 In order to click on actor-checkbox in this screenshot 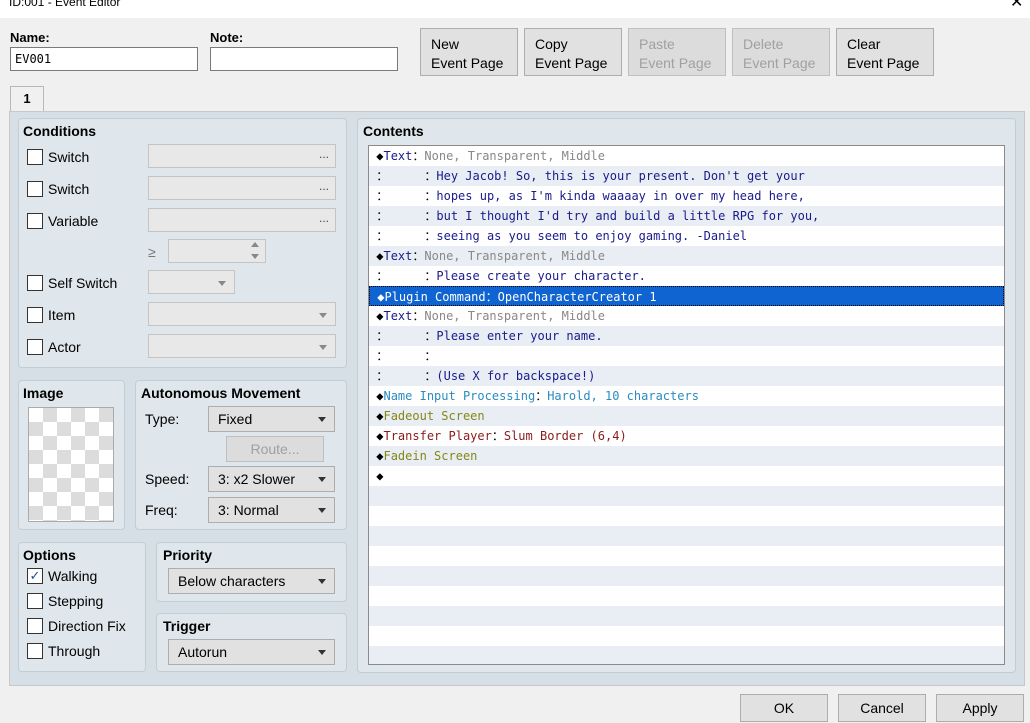, I will do `click(35, 347)`.